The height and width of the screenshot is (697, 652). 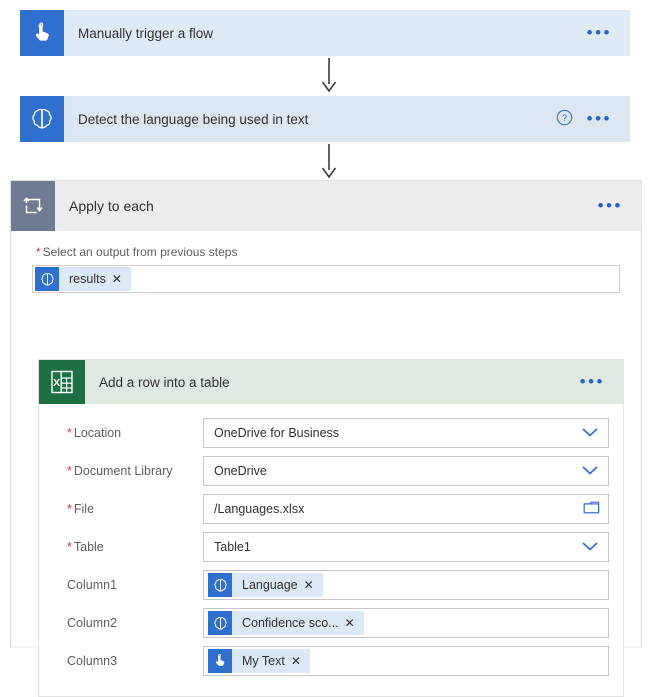 I want to click on field-label-column2: Column2, so click(x=92, y=623).